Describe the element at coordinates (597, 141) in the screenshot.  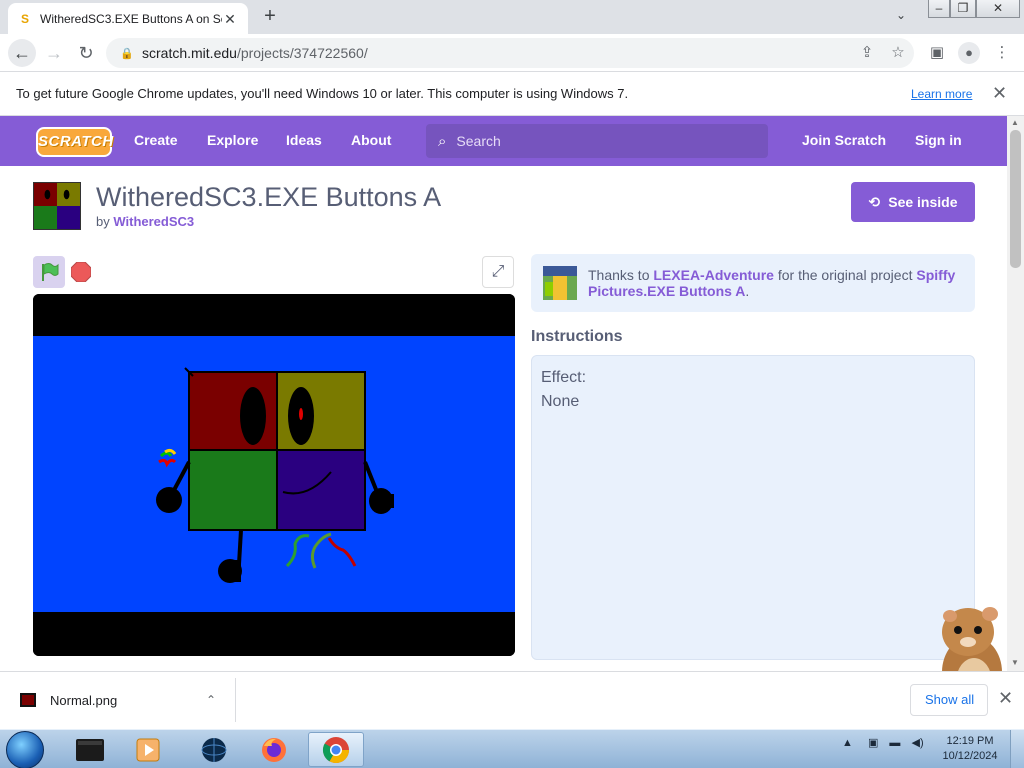
I see `scratch-search-input: ⌕ Search` at that location.